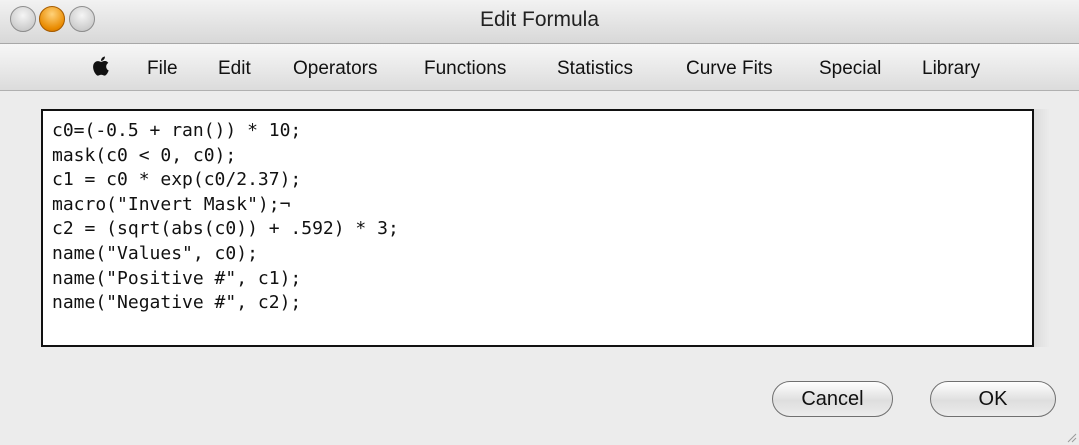 Image resolution: width=1079 pixels, height=445 pixels. What do you see at coordinates (155, 253) in the screenshot?
I see `code-line: name("Values", c0);` at bounding box center [155, 253].